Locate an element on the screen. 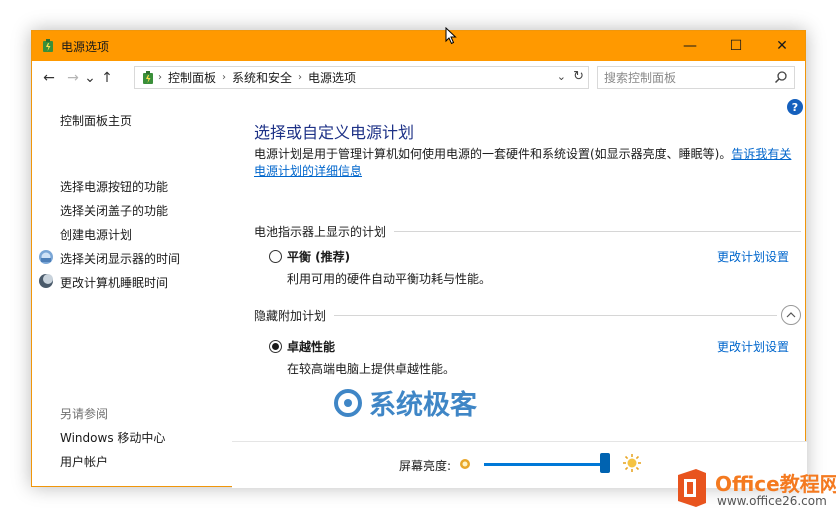 The image size is (836, 517). brightness-high-icon is located at coordinates (632, 463).